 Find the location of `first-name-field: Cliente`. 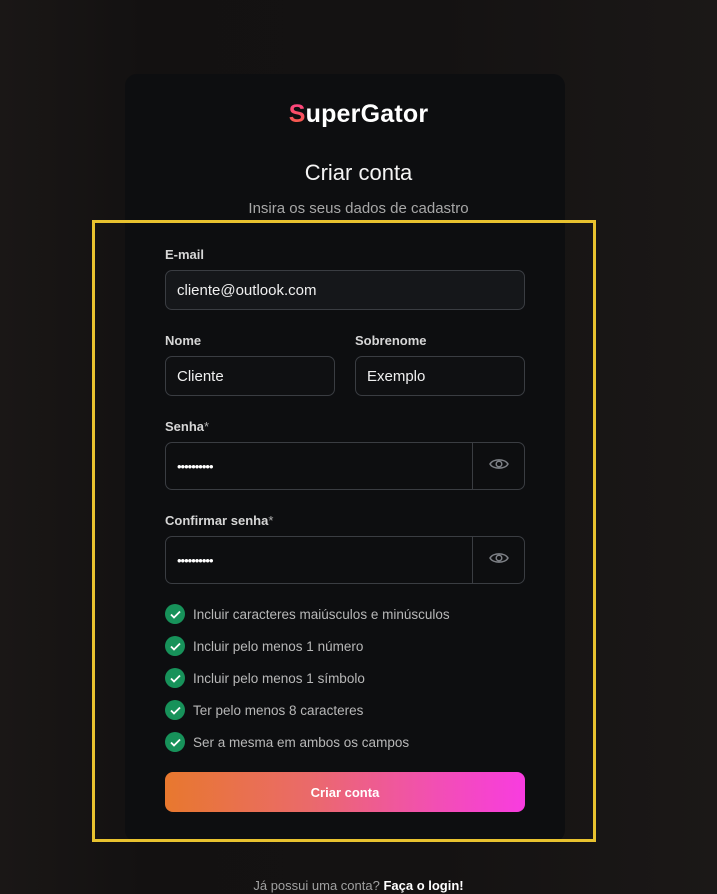

first-name-field: Cliente is located at coordinates (250, 376).